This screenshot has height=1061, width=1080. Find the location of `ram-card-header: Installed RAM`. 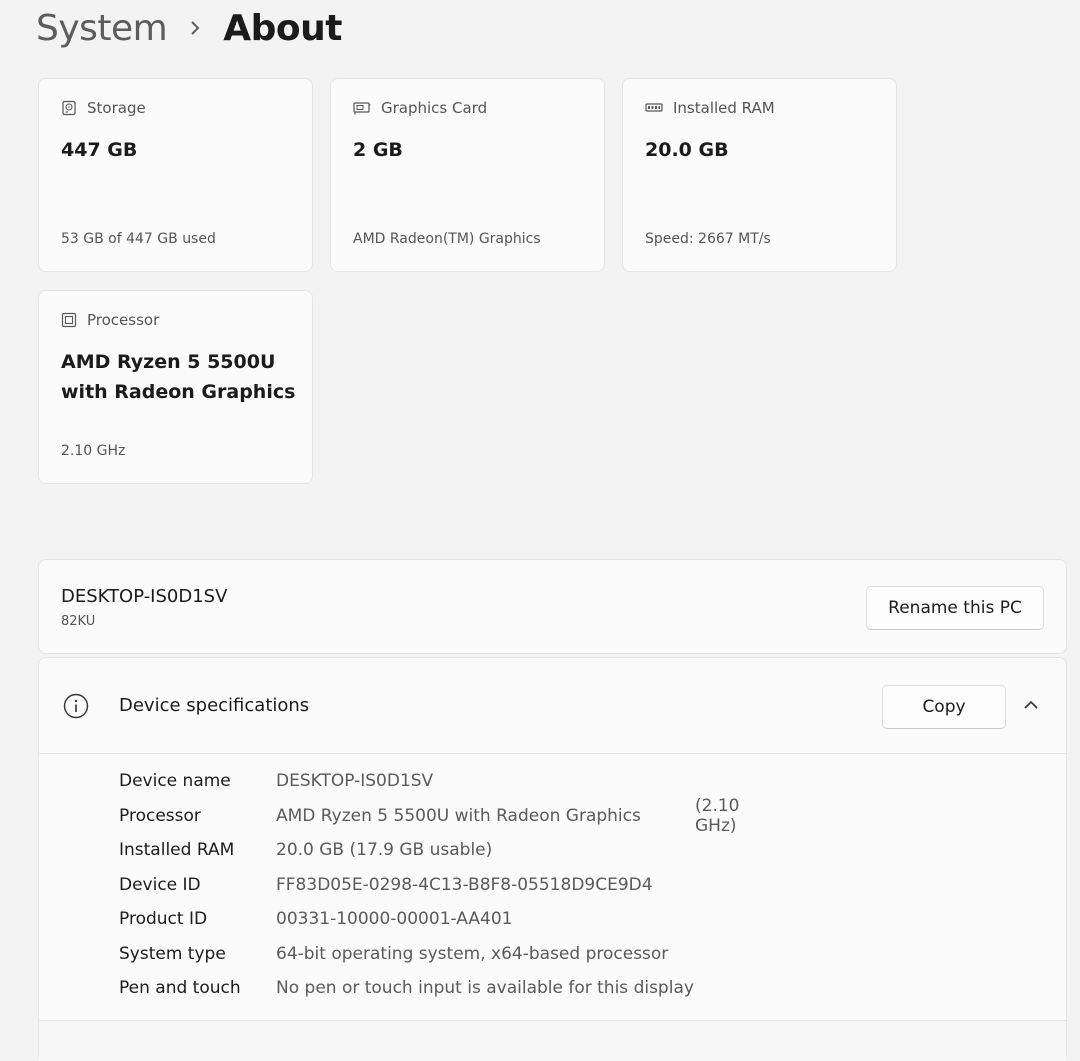

ram-card-header: Installed RAM is located at coordinates (710, 108).